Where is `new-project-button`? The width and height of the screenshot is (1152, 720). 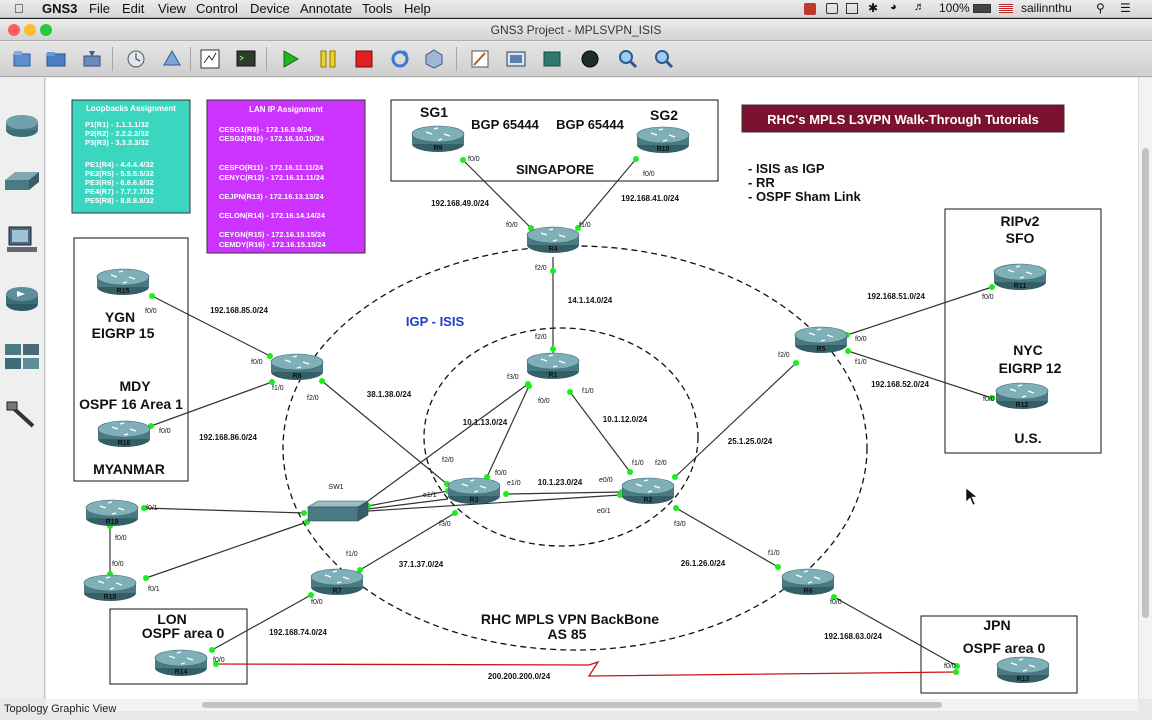
new-project-button is located at coordinates (22, 59).